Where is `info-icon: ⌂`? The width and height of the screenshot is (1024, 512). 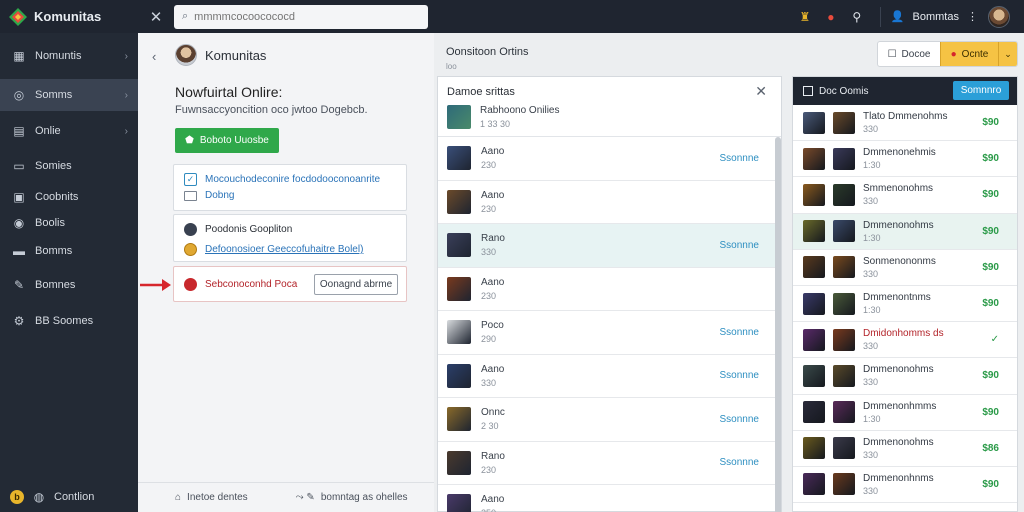 info-icon: ⌂ is located at coordinates (178, 497).